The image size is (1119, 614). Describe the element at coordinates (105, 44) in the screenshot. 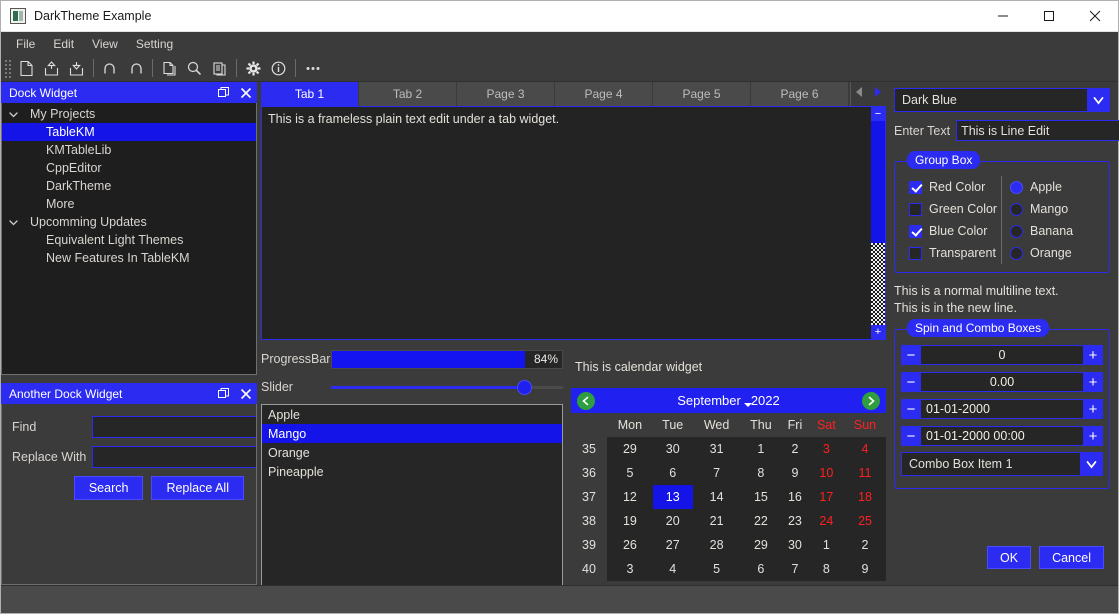

I see `menu-item-view: View` at that location.